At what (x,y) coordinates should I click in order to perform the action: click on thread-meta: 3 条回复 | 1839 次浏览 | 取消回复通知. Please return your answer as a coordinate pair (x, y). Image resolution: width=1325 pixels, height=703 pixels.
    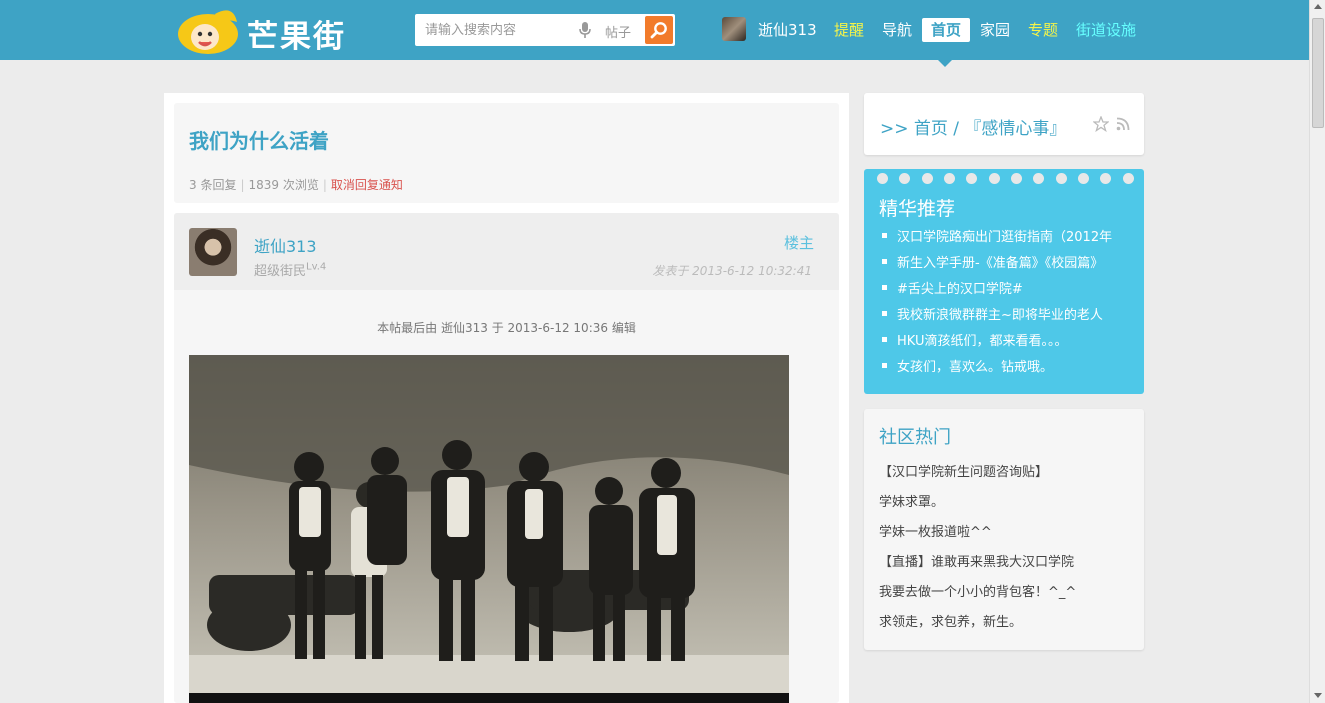
    Looking at the image, I should click on (296, 184).